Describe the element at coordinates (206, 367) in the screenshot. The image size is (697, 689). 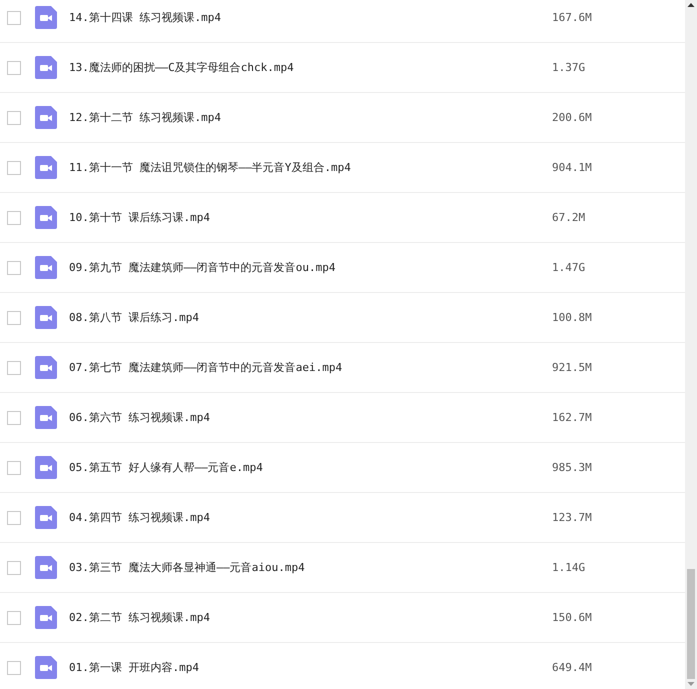
I see `file-name: 07.第七节 魔法建筑师——闭音节中的元音发音aei.mp4` at that location.